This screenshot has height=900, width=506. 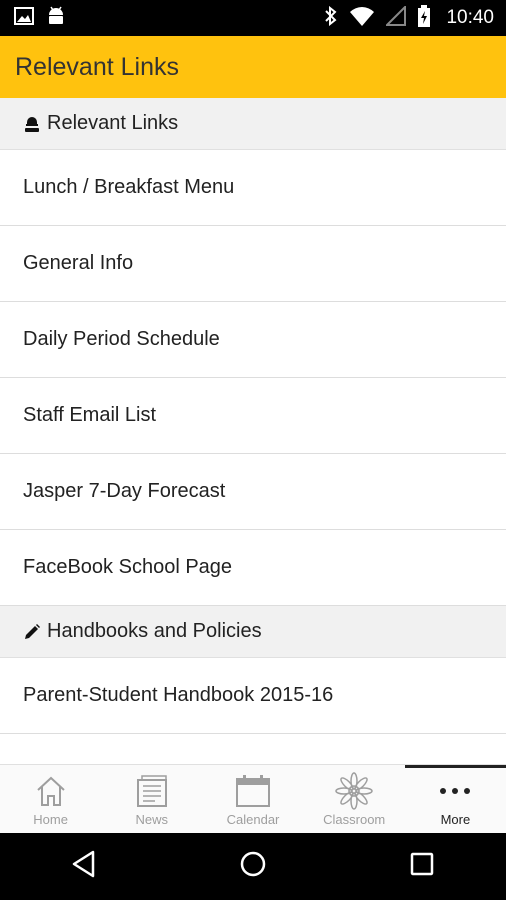 I want to click on nav-label: Calendar, so click(x=253, y=819).